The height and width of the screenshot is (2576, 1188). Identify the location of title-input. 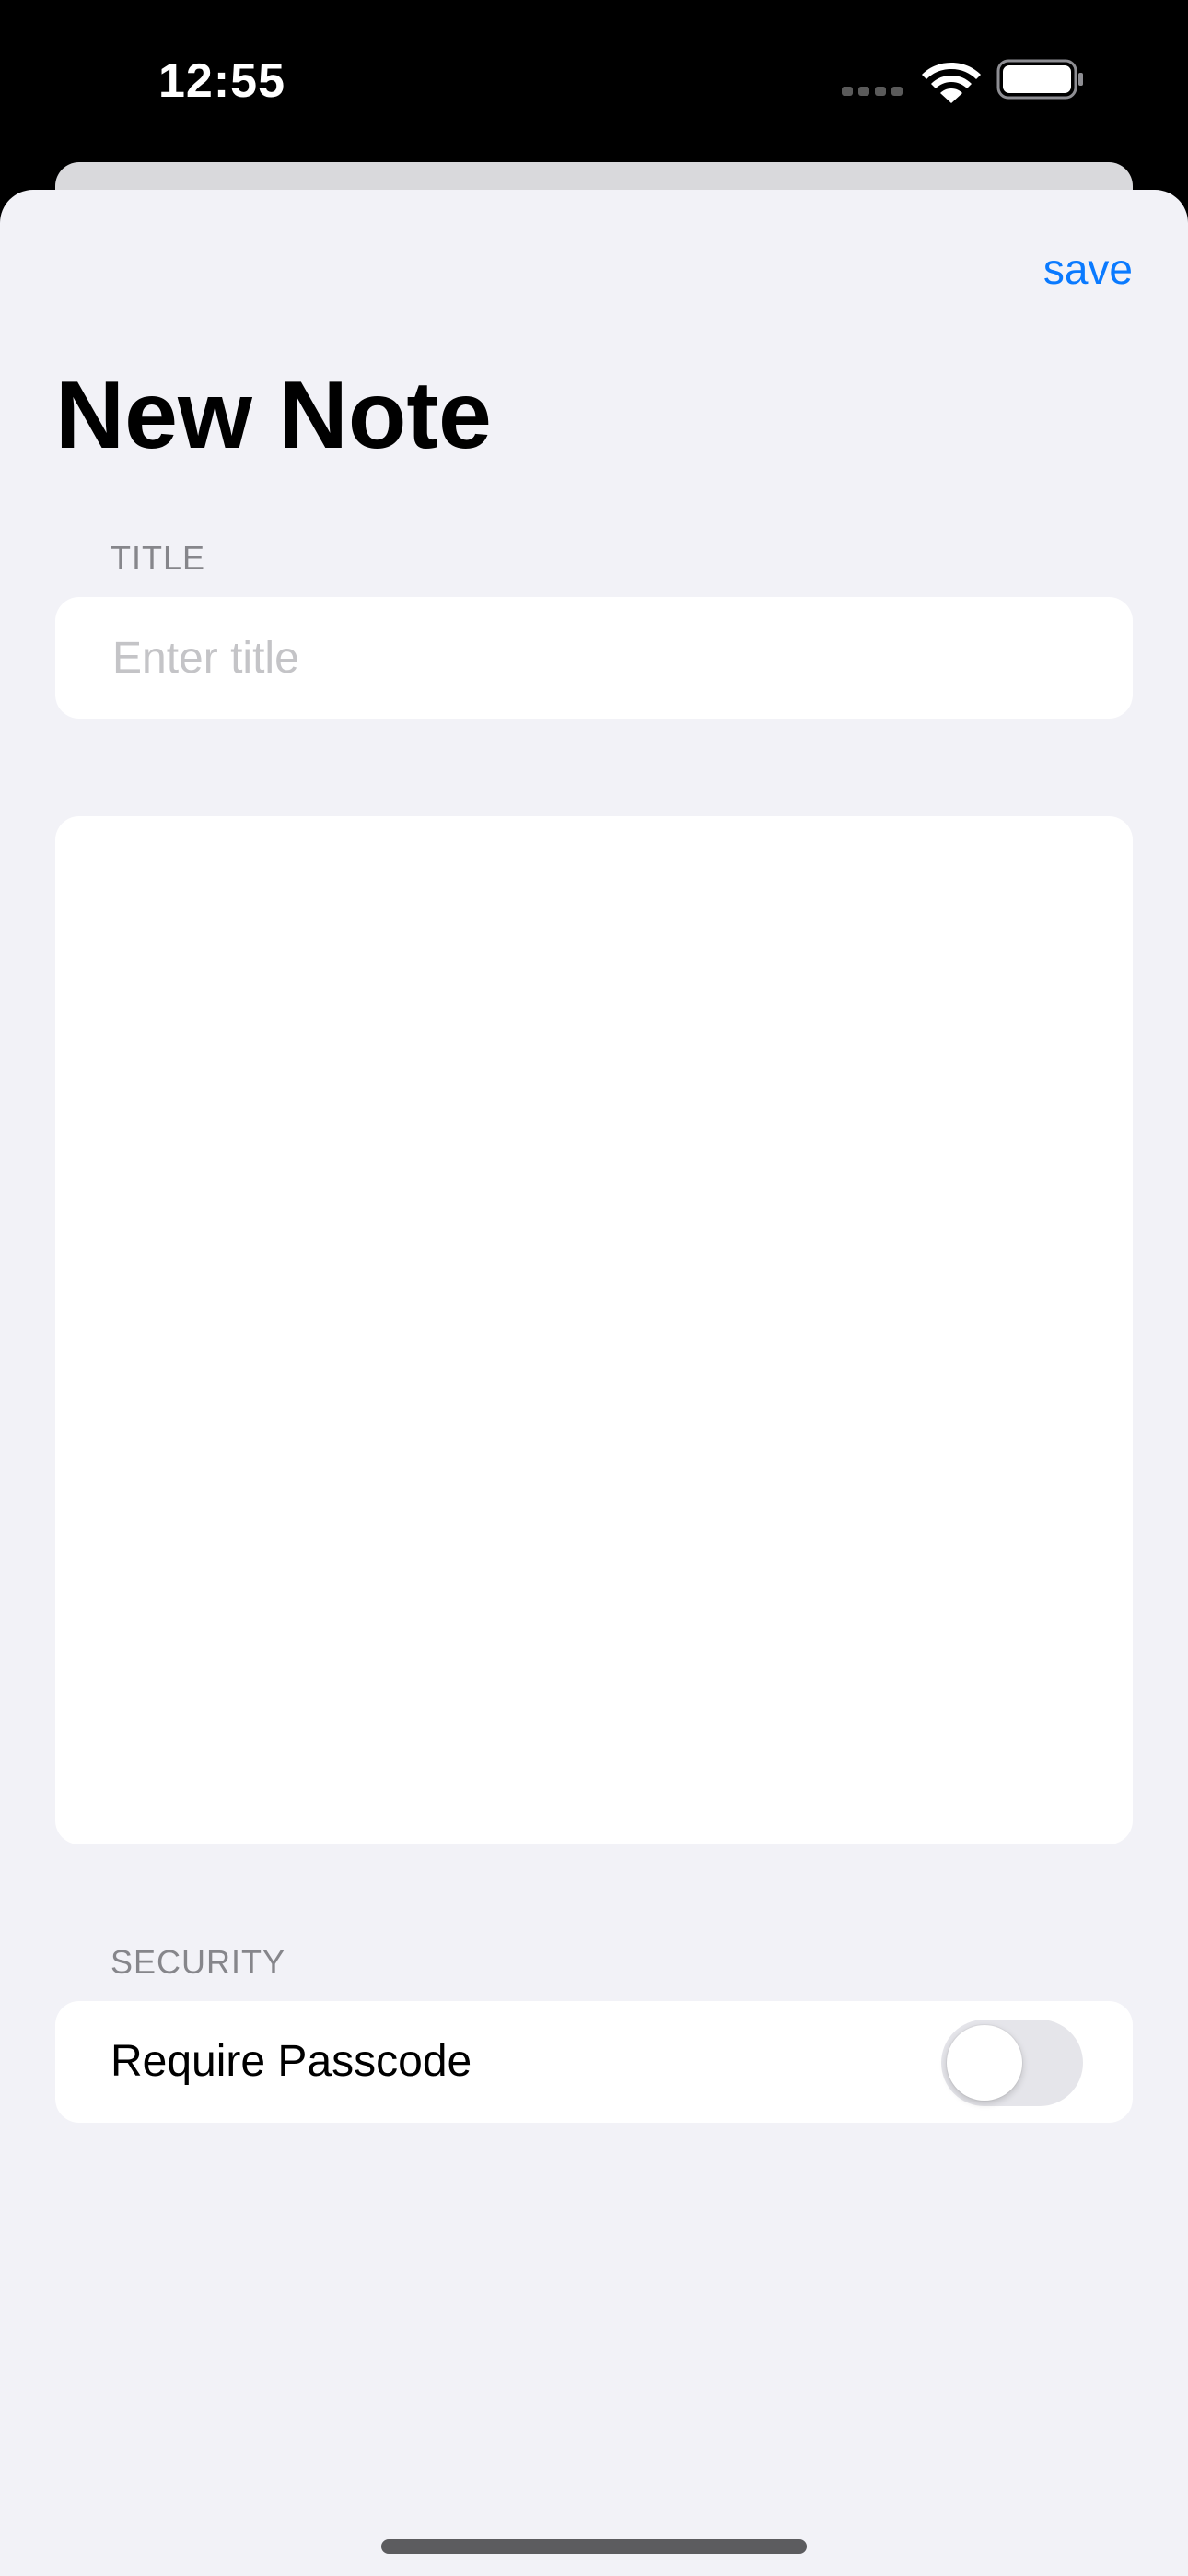
(600, 658).